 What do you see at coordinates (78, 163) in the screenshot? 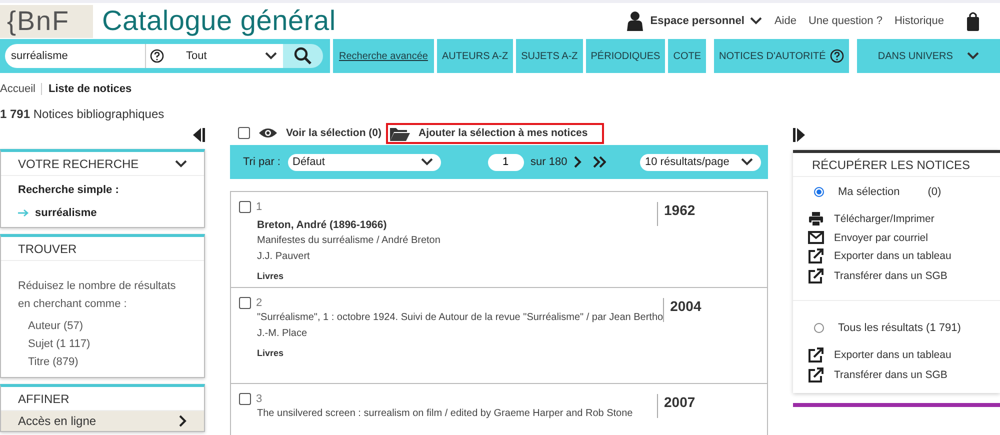
I see `panel-title: VOTRE RECHERCHE` at bounding box center [78, 163].